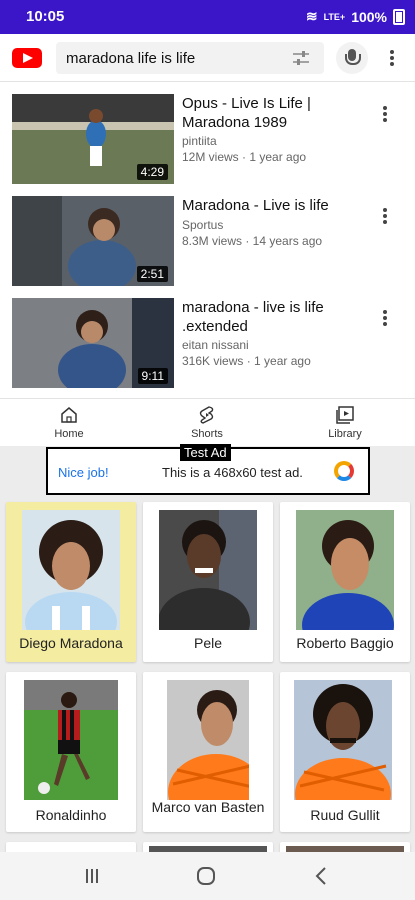 This screenshot has width=415, height=900. What do you see at coordinates (369, 16) in the screenshot?
I see `battery-percent: 100%` at bounding box center [369, 16].